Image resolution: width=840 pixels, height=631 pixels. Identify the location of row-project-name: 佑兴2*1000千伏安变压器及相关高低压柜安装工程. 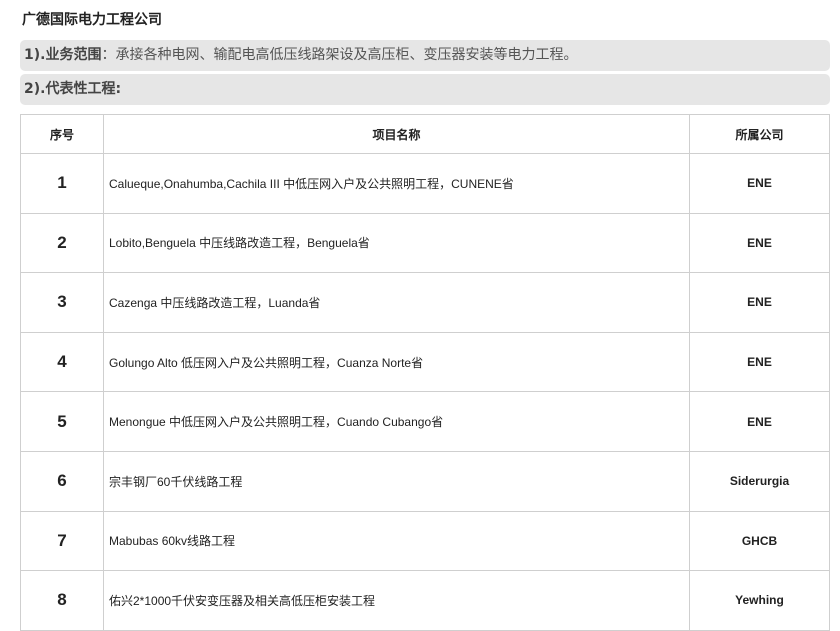
(396, 600).